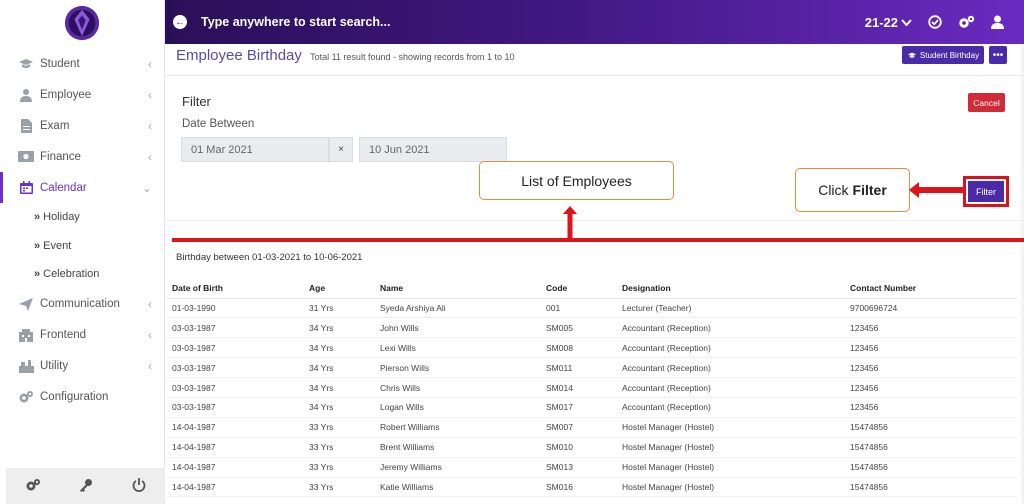 Image resolution: width=1024 pixels, height=504 pixels. Describe the element at coordinates (139, 486) in the screenshot. I see `power-icon` at that location.